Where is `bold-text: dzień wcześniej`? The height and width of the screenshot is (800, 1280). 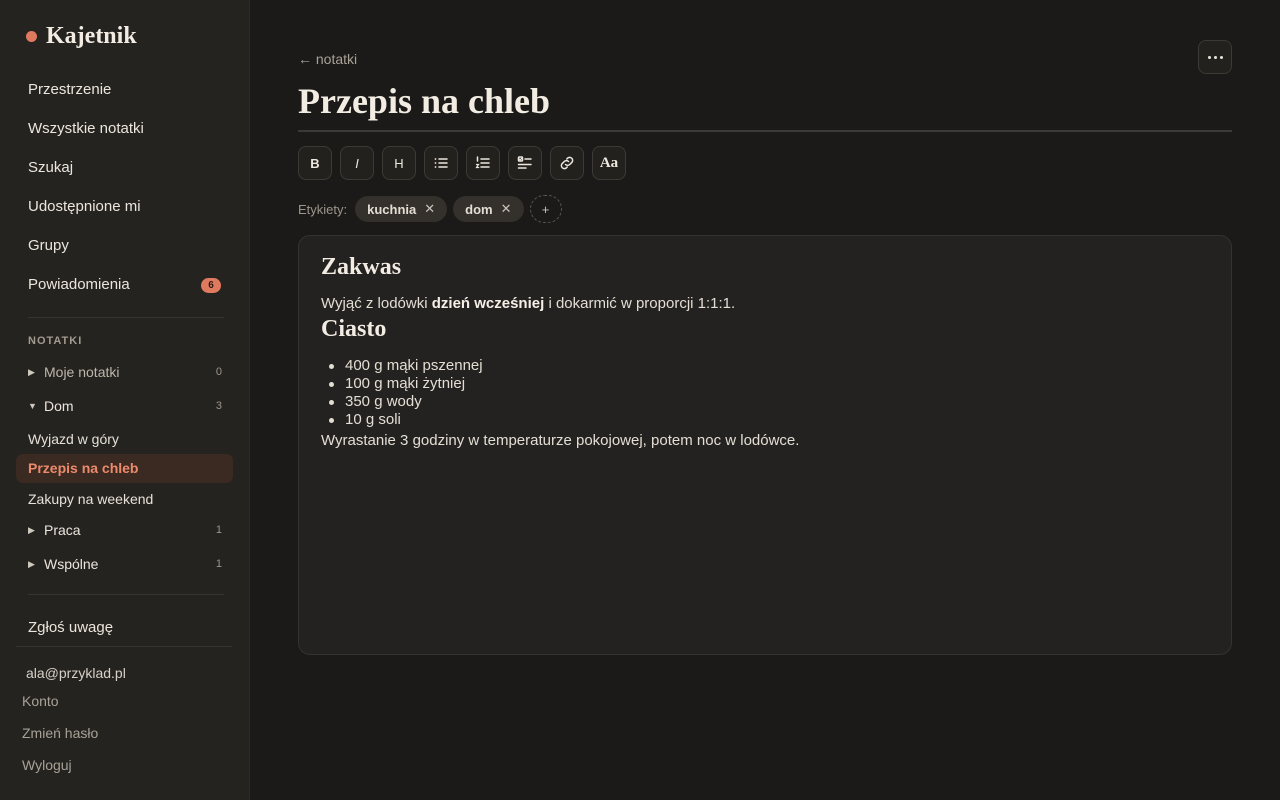
bold-text: dzień wcześniej is located at coordinates (488, 303).